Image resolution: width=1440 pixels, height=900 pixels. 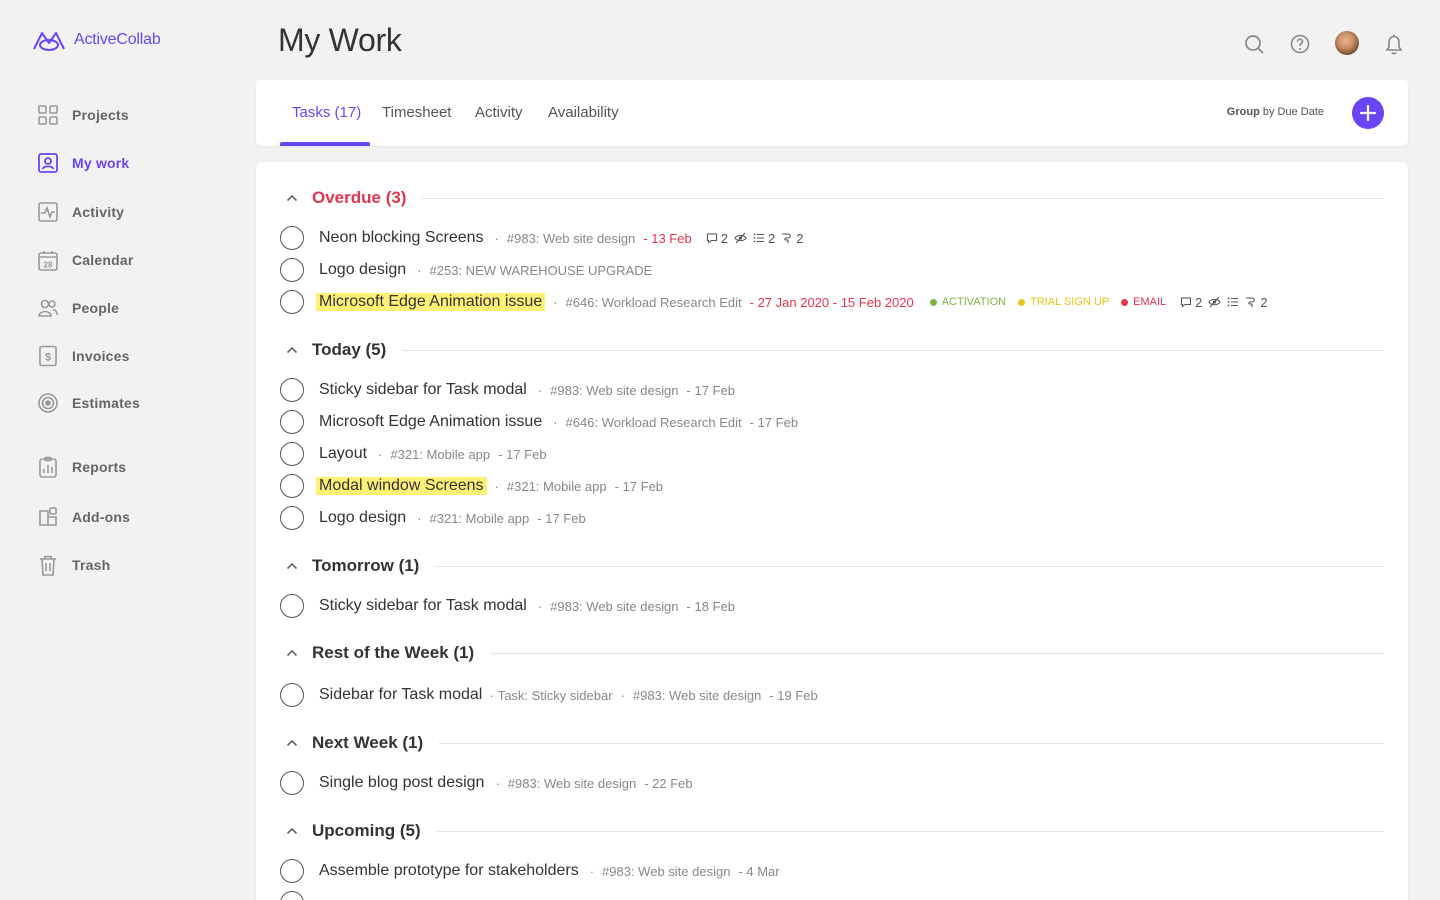 I want to click on group-header-today: Today (5), so click(x=832, y=350).